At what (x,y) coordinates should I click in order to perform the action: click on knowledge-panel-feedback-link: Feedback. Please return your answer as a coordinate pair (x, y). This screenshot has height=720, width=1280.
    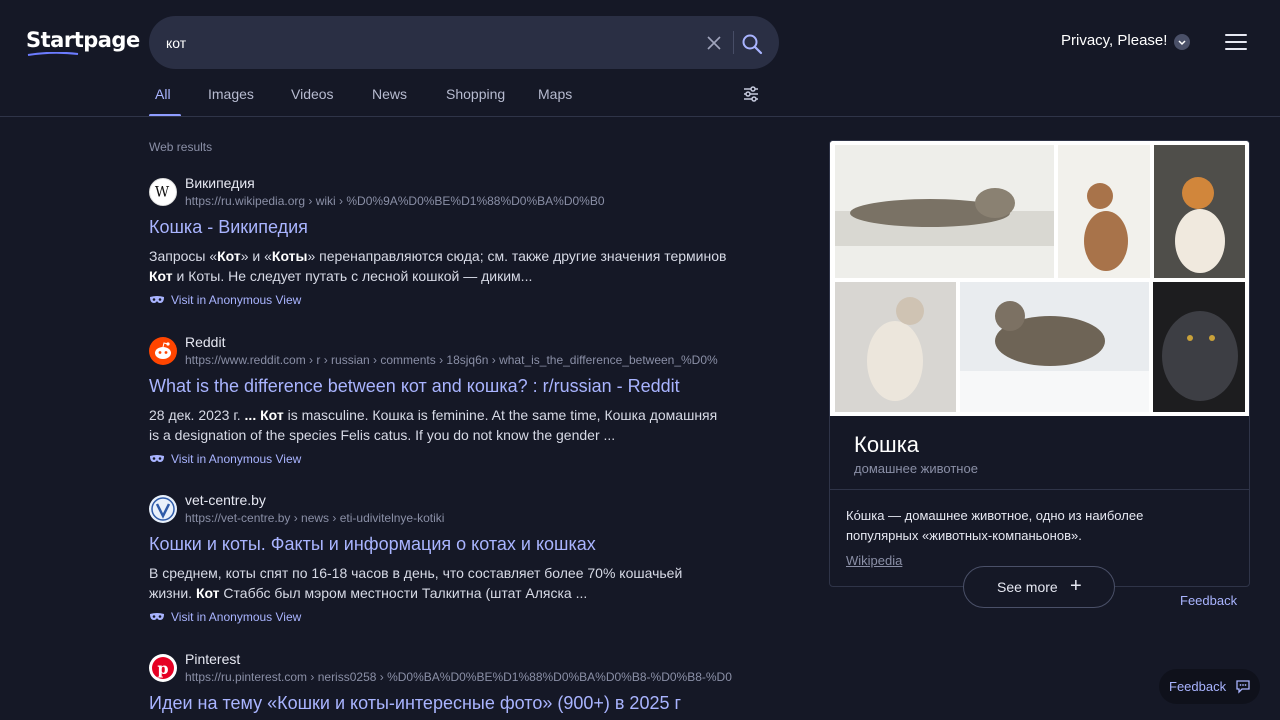
    Looking at the image, I should click on (1208, 600).